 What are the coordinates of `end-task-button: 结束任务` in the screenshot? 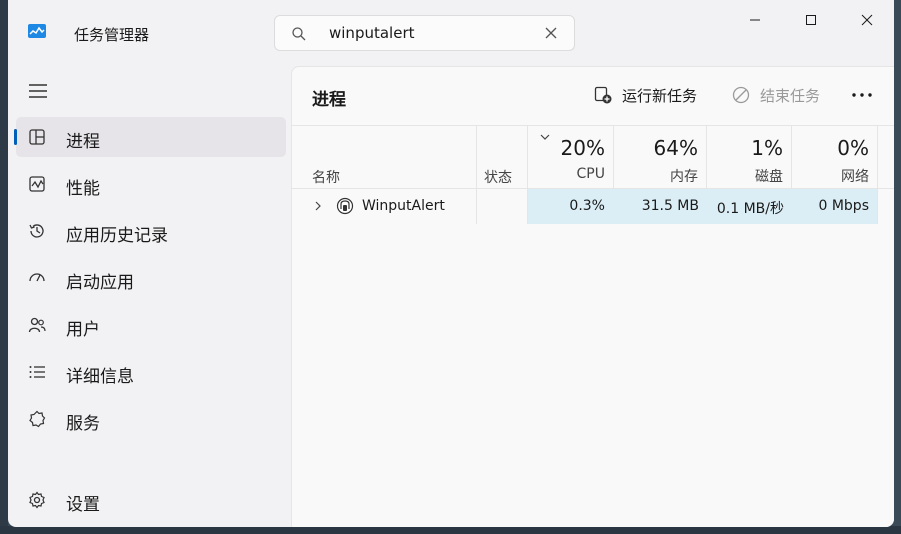 It's located at (776, 95).